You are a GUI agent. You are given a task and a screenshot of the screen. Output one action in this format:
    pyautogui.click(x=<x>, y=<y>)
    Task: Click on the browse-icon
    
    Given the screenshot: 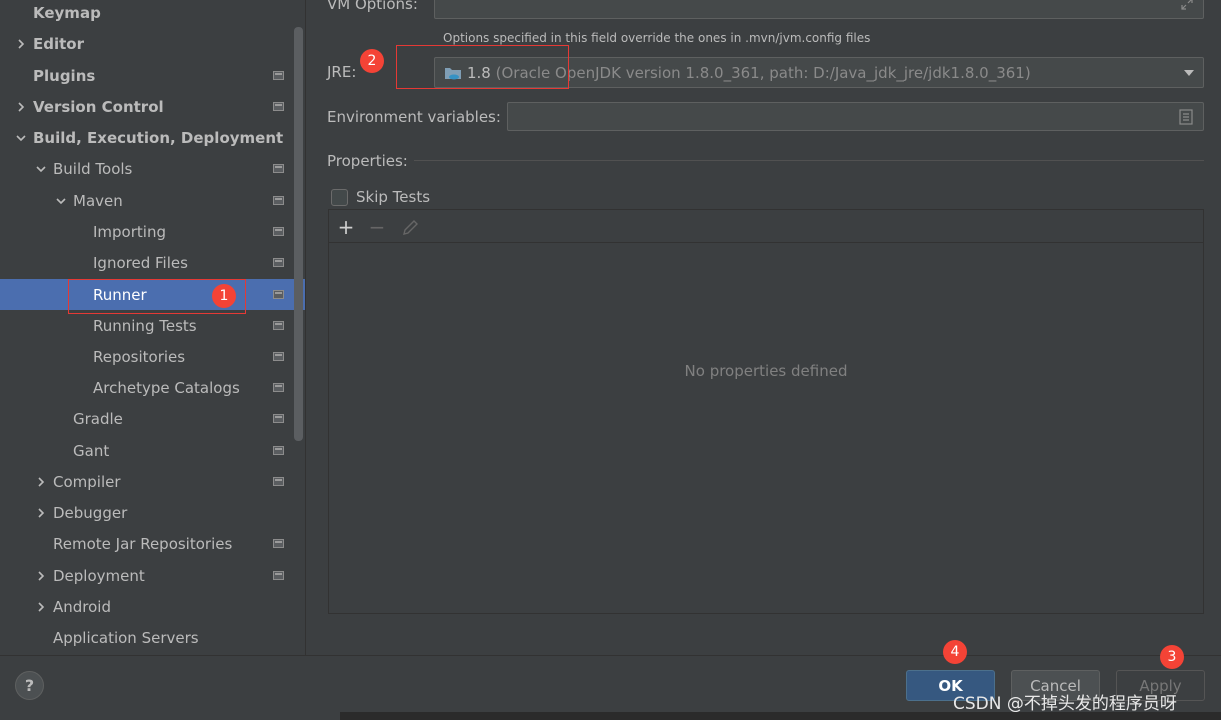 What is the action you would take?
    pyautogui.click(x=1186, y=117)
    